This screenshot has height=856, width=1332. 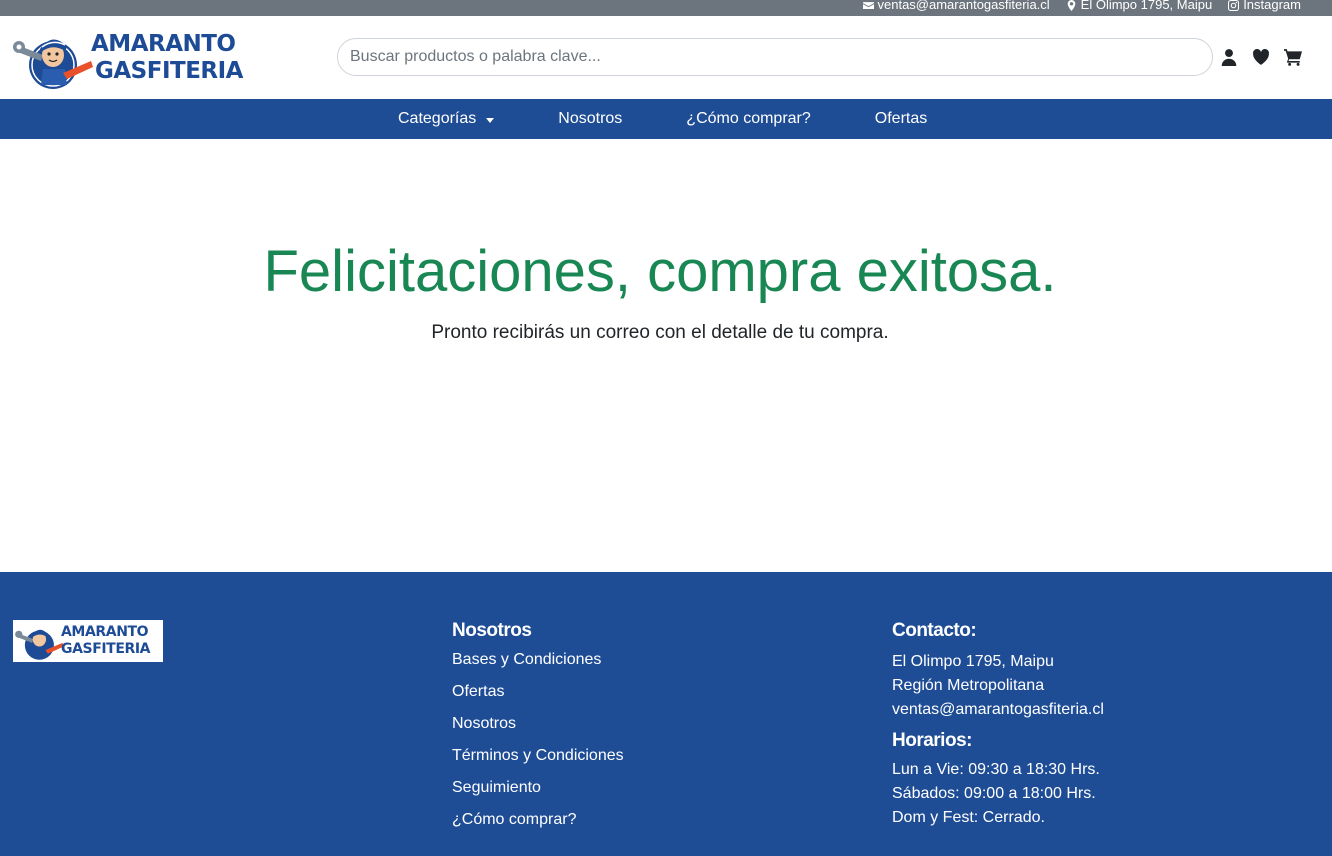 I want to click on footer-link-terminos: Términos y Condiciones, so click(x=538, y=756).